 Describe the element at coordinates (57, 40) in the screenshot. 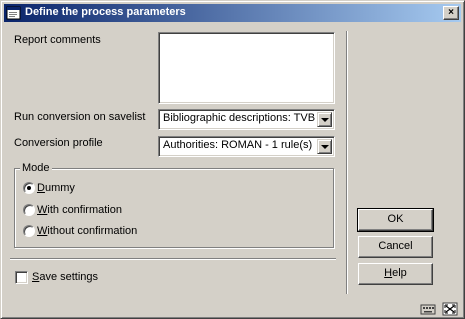

I see `report-comments-label: Report comments` at that location.